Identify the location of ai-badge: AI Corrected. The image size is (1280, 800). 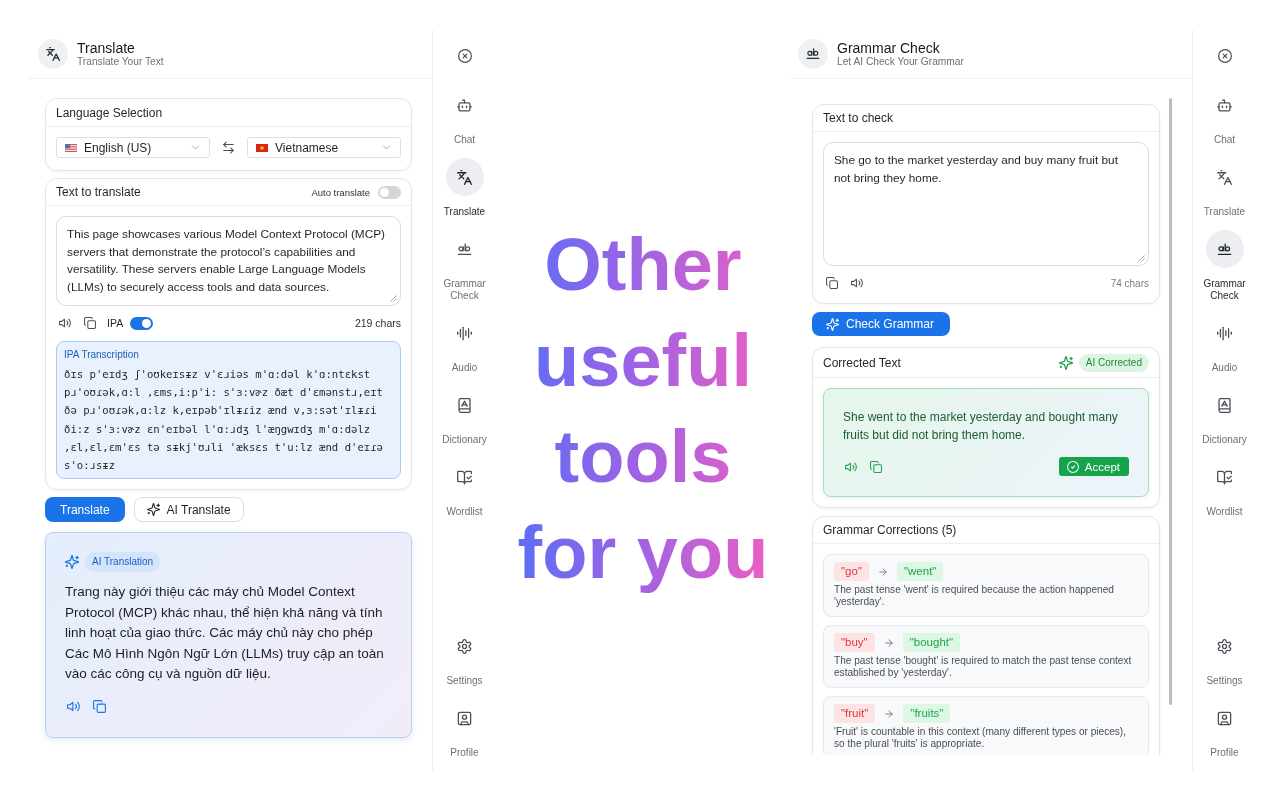
(1113, 362).